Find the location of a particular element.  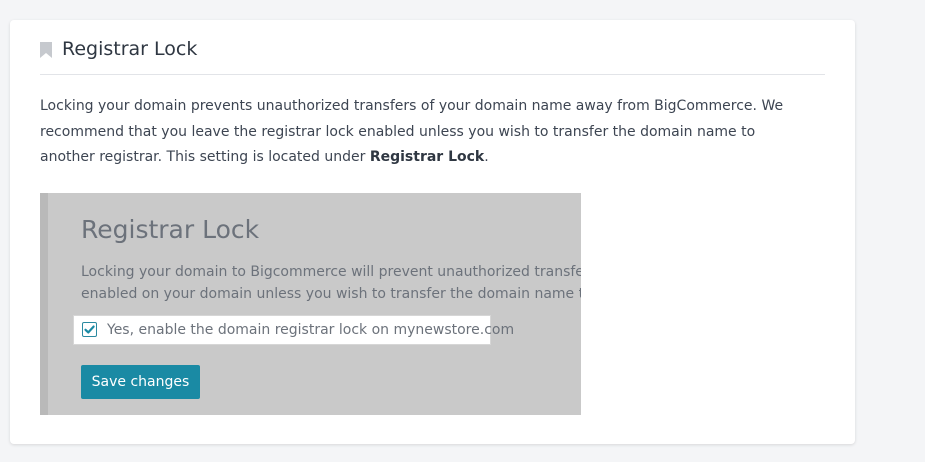

checkmark-icon is located at coordinates (89, 329).